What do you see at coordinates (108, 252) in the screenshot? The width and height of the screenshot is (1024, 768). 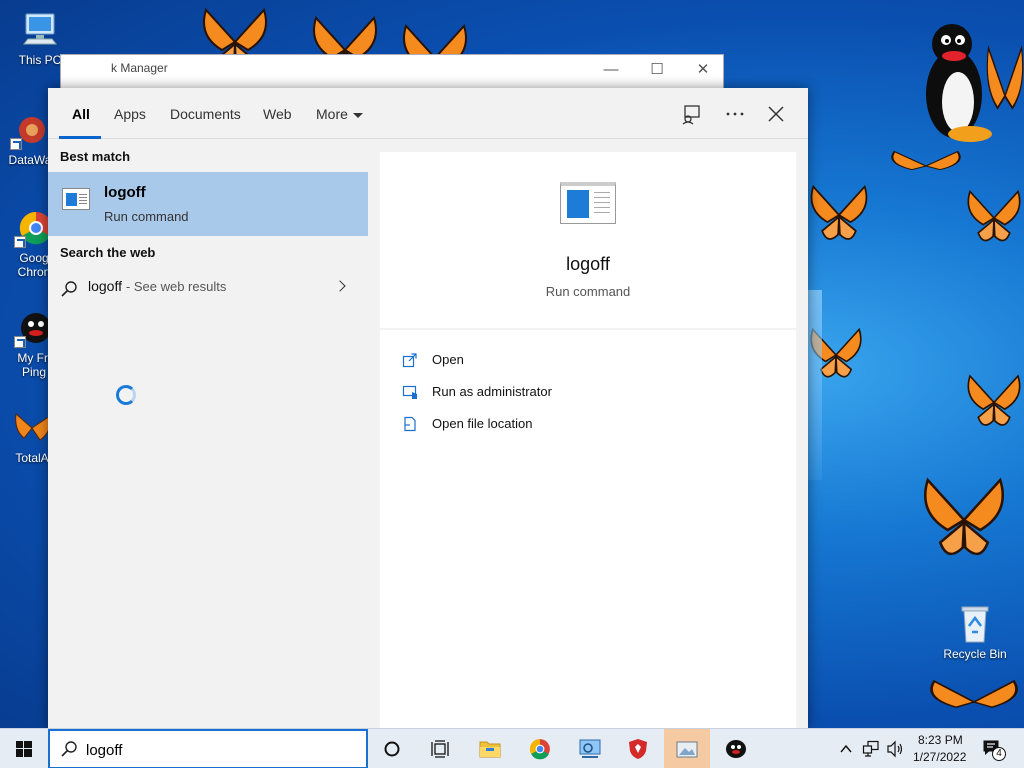 I see `search-web-heading: Search the web` at bounding box center [108, 252].